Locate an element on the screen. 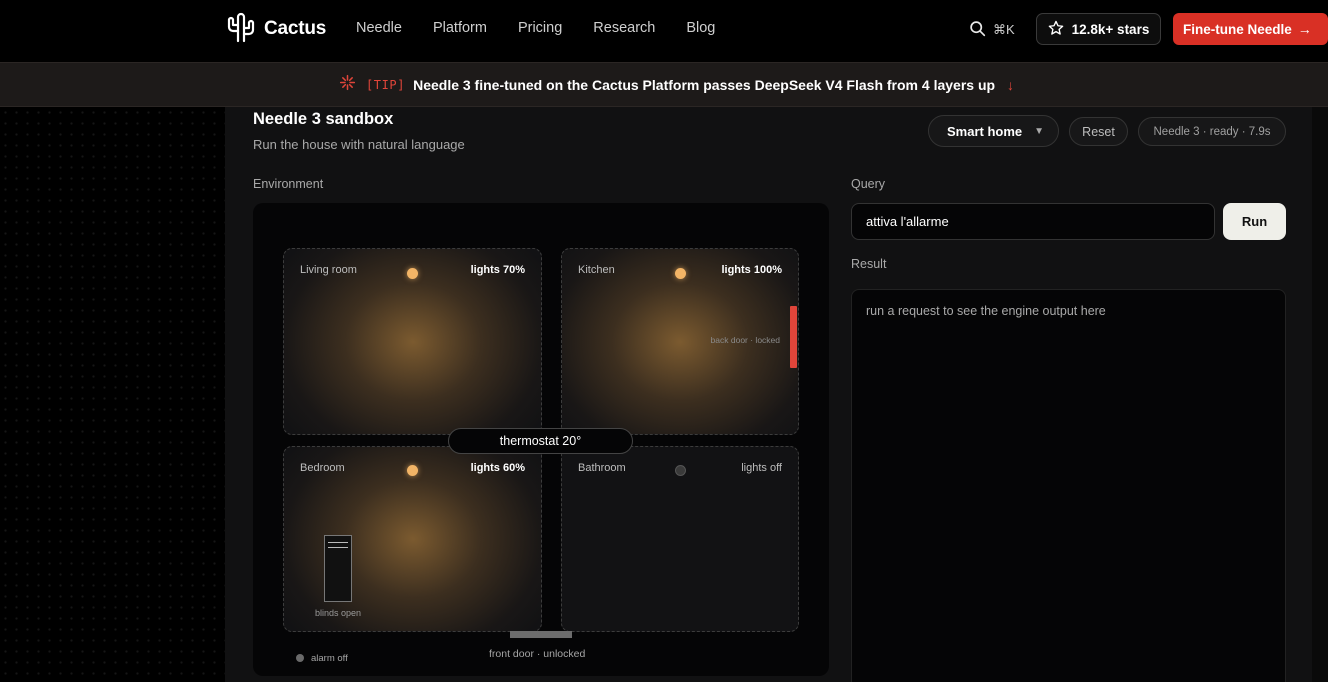 Image resolution: width=1328 pixels, height=682 pixels. search-icon is located at coordinates (981, 30).